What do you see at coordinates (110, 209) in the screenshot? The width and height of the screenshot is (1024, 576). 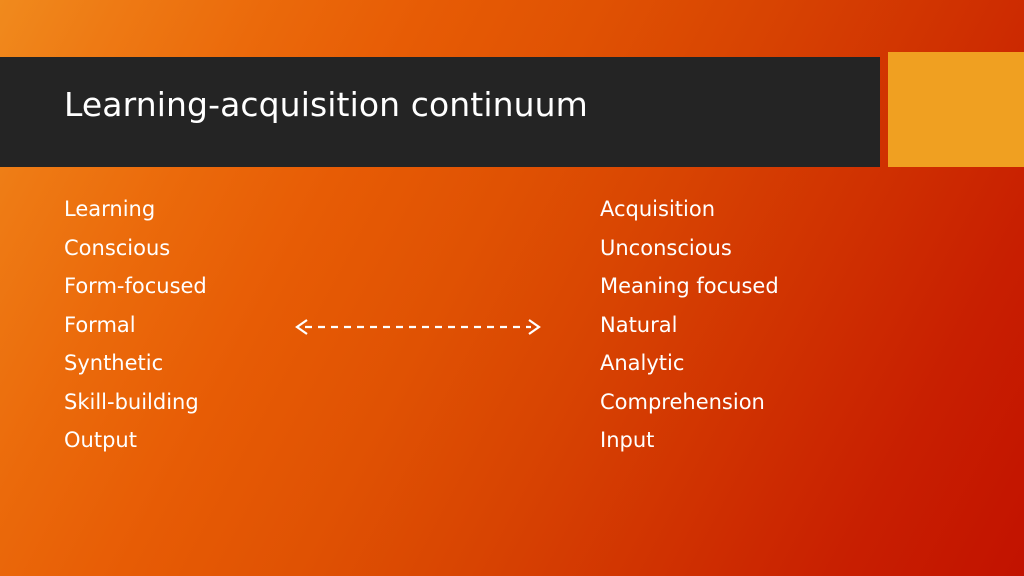 I see `list-item: Learning` at bounding box center [110, 209].